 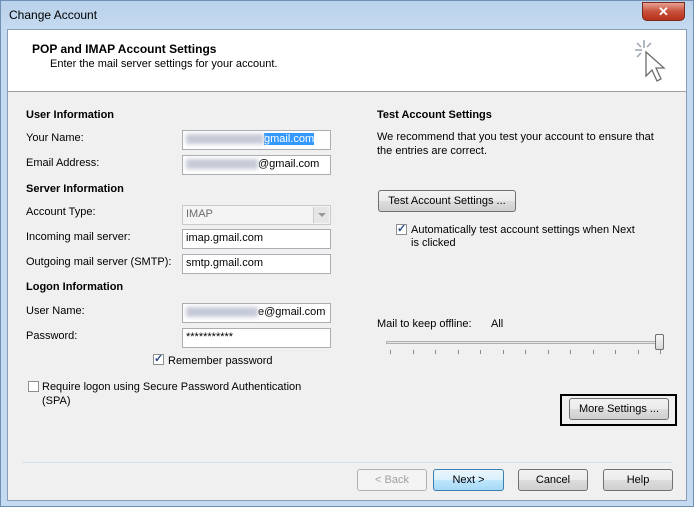 I want to click on offline-slider-thumb, so click(x=659, y=342).